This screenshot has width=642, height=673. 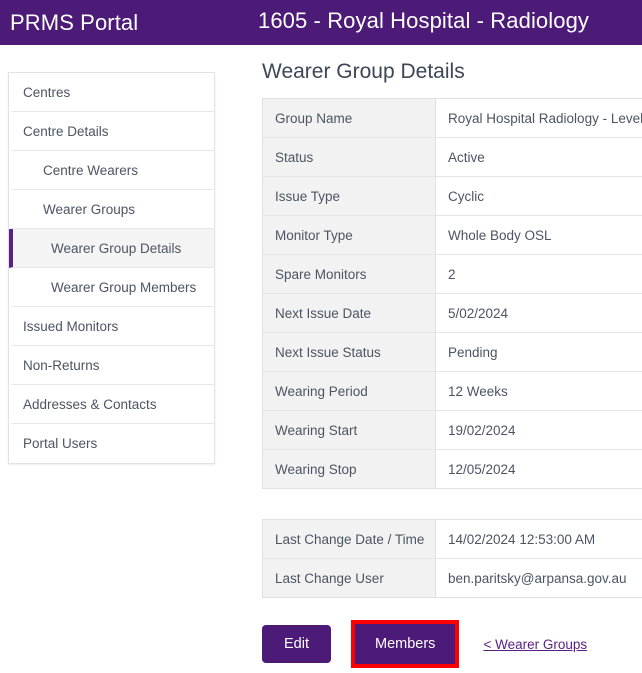 I want to click on row-label: Spare Monitors, so click(x=349, y=274).